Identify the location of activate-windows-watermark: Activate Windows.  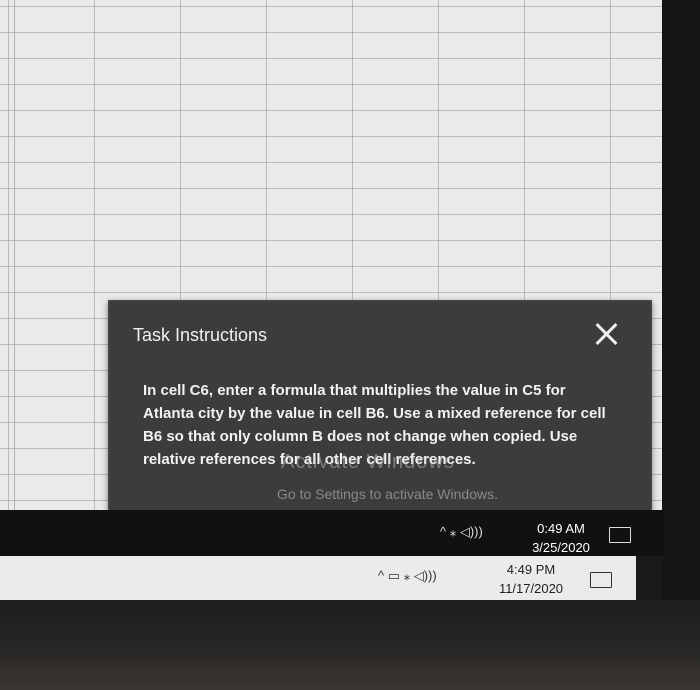
(368, 462).